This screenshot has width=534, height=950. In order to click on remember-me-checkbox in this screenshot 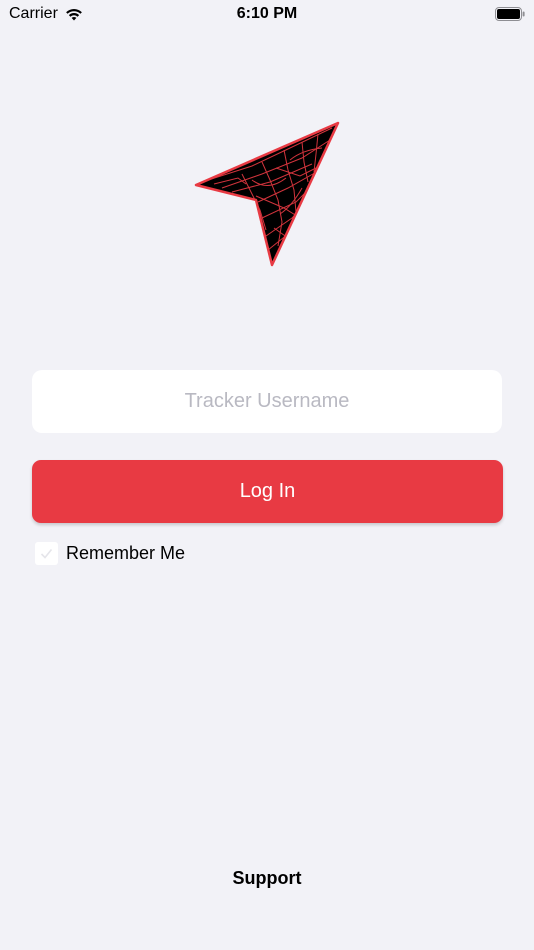, I will do `click(46, 553)`.